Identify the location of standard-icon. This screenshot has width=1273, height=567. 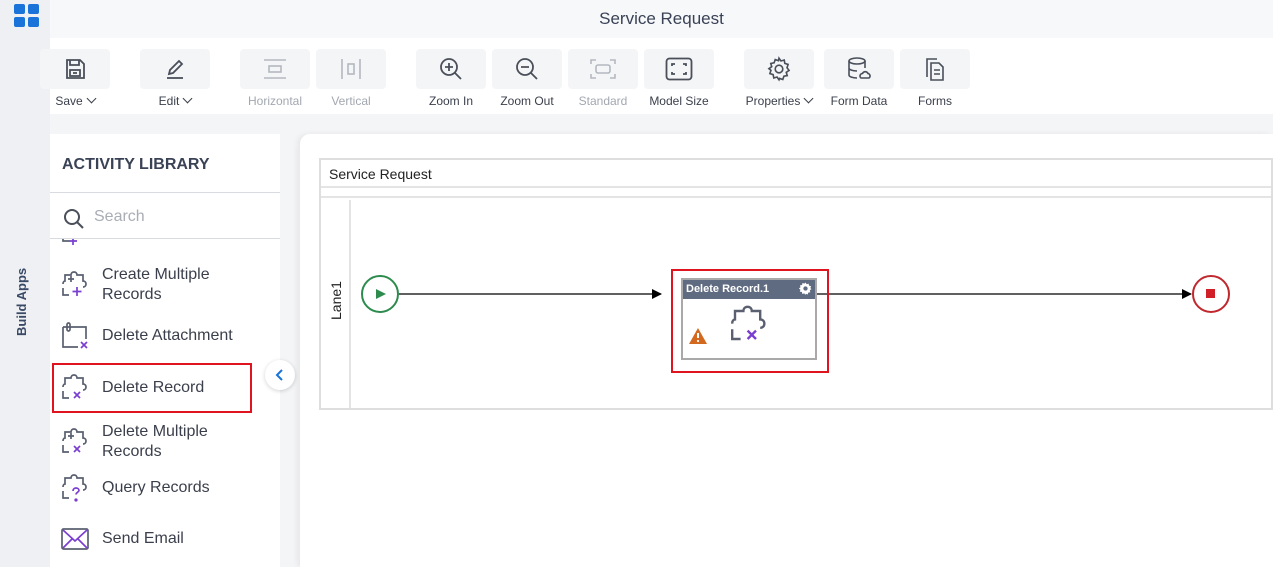
(603, 69).